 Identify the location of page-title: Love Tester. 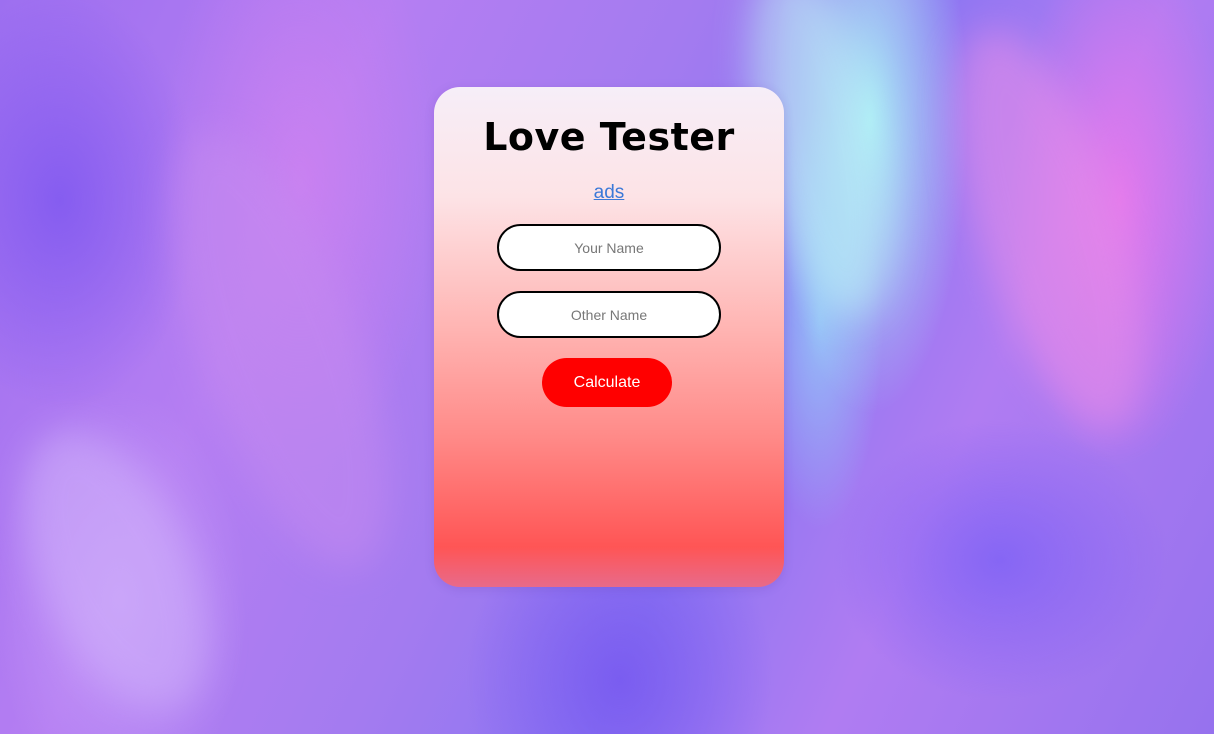
(609, 137).